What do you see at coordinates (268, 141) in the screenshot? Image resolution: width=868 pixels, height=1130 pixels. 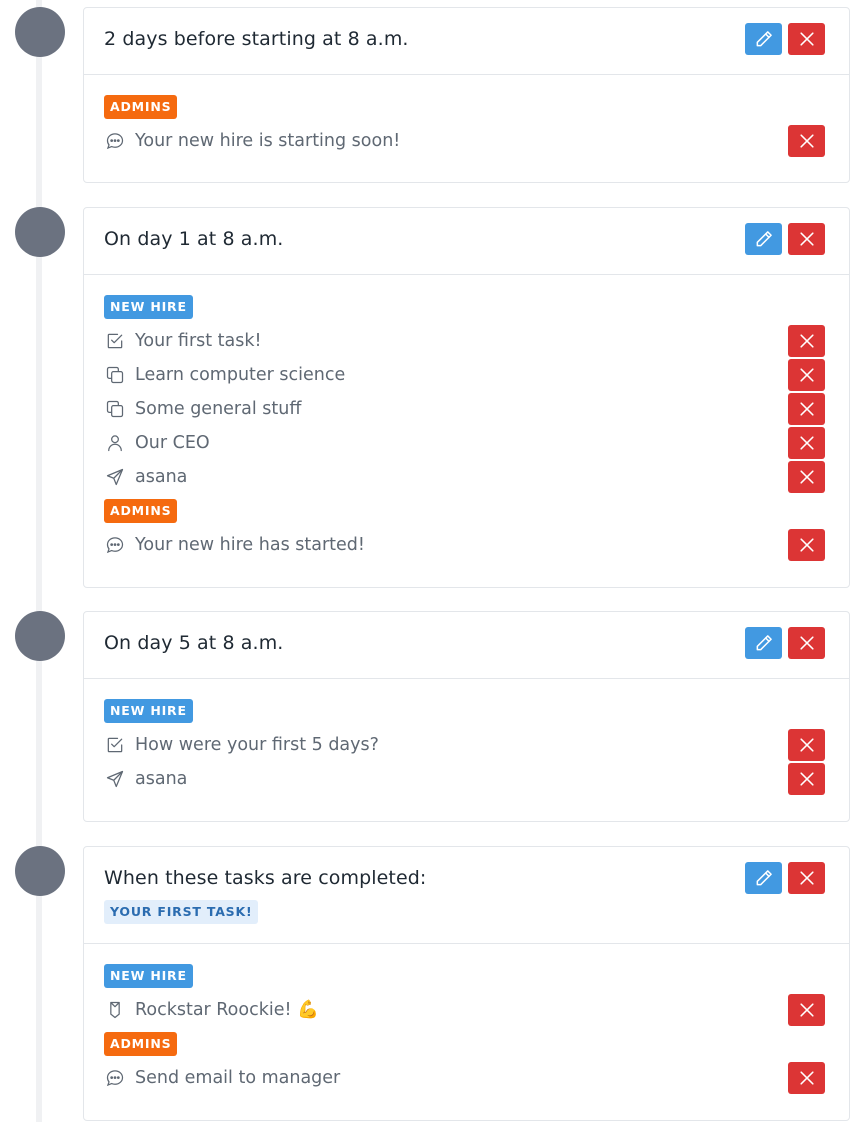 I see `item-label: Your new hire is starting soon!` at bounding box center [268, 141].